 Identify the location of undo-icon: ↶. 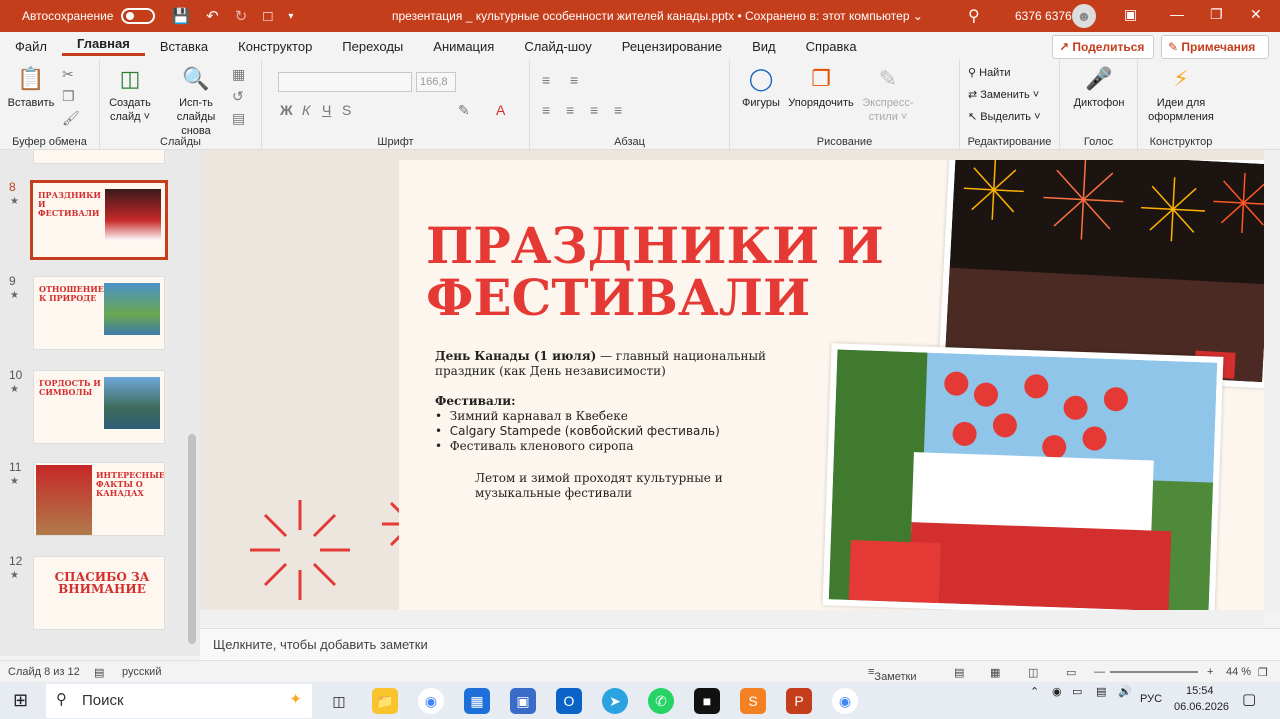
(212, 16).